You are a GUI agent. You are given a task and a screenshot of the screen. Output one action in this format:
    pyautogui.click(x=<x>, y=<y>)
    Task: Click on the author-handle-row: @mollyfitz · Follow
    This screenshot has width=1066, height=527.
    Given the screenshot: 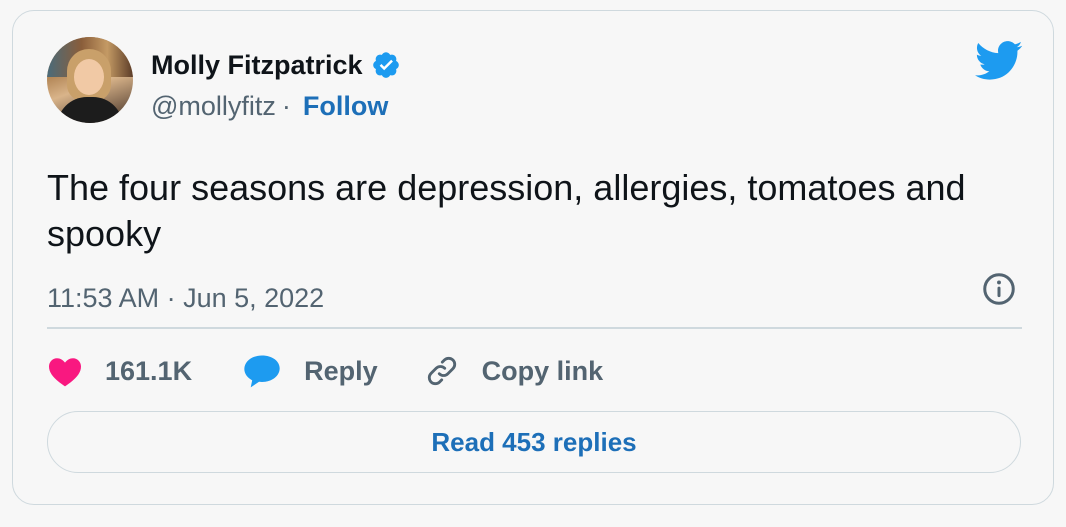 What is the action you would take?
    pyautogui.click(x=269, y=106)
    